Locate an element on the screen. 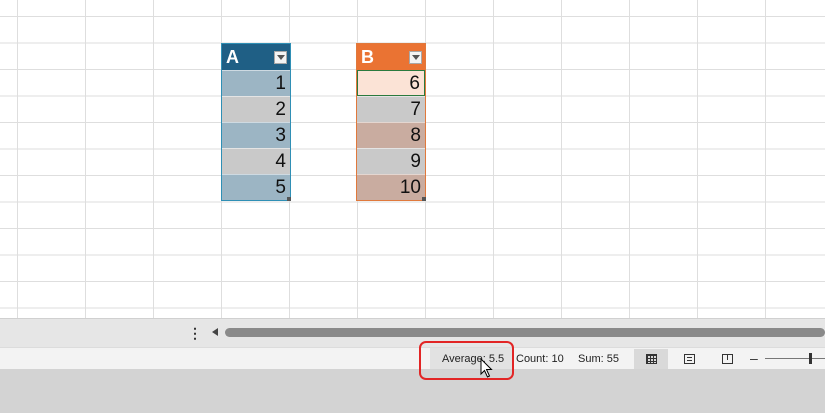 The width and height of the screenshot is (825, 413). zoom-out-button: – is located at coordinates (754, 358).